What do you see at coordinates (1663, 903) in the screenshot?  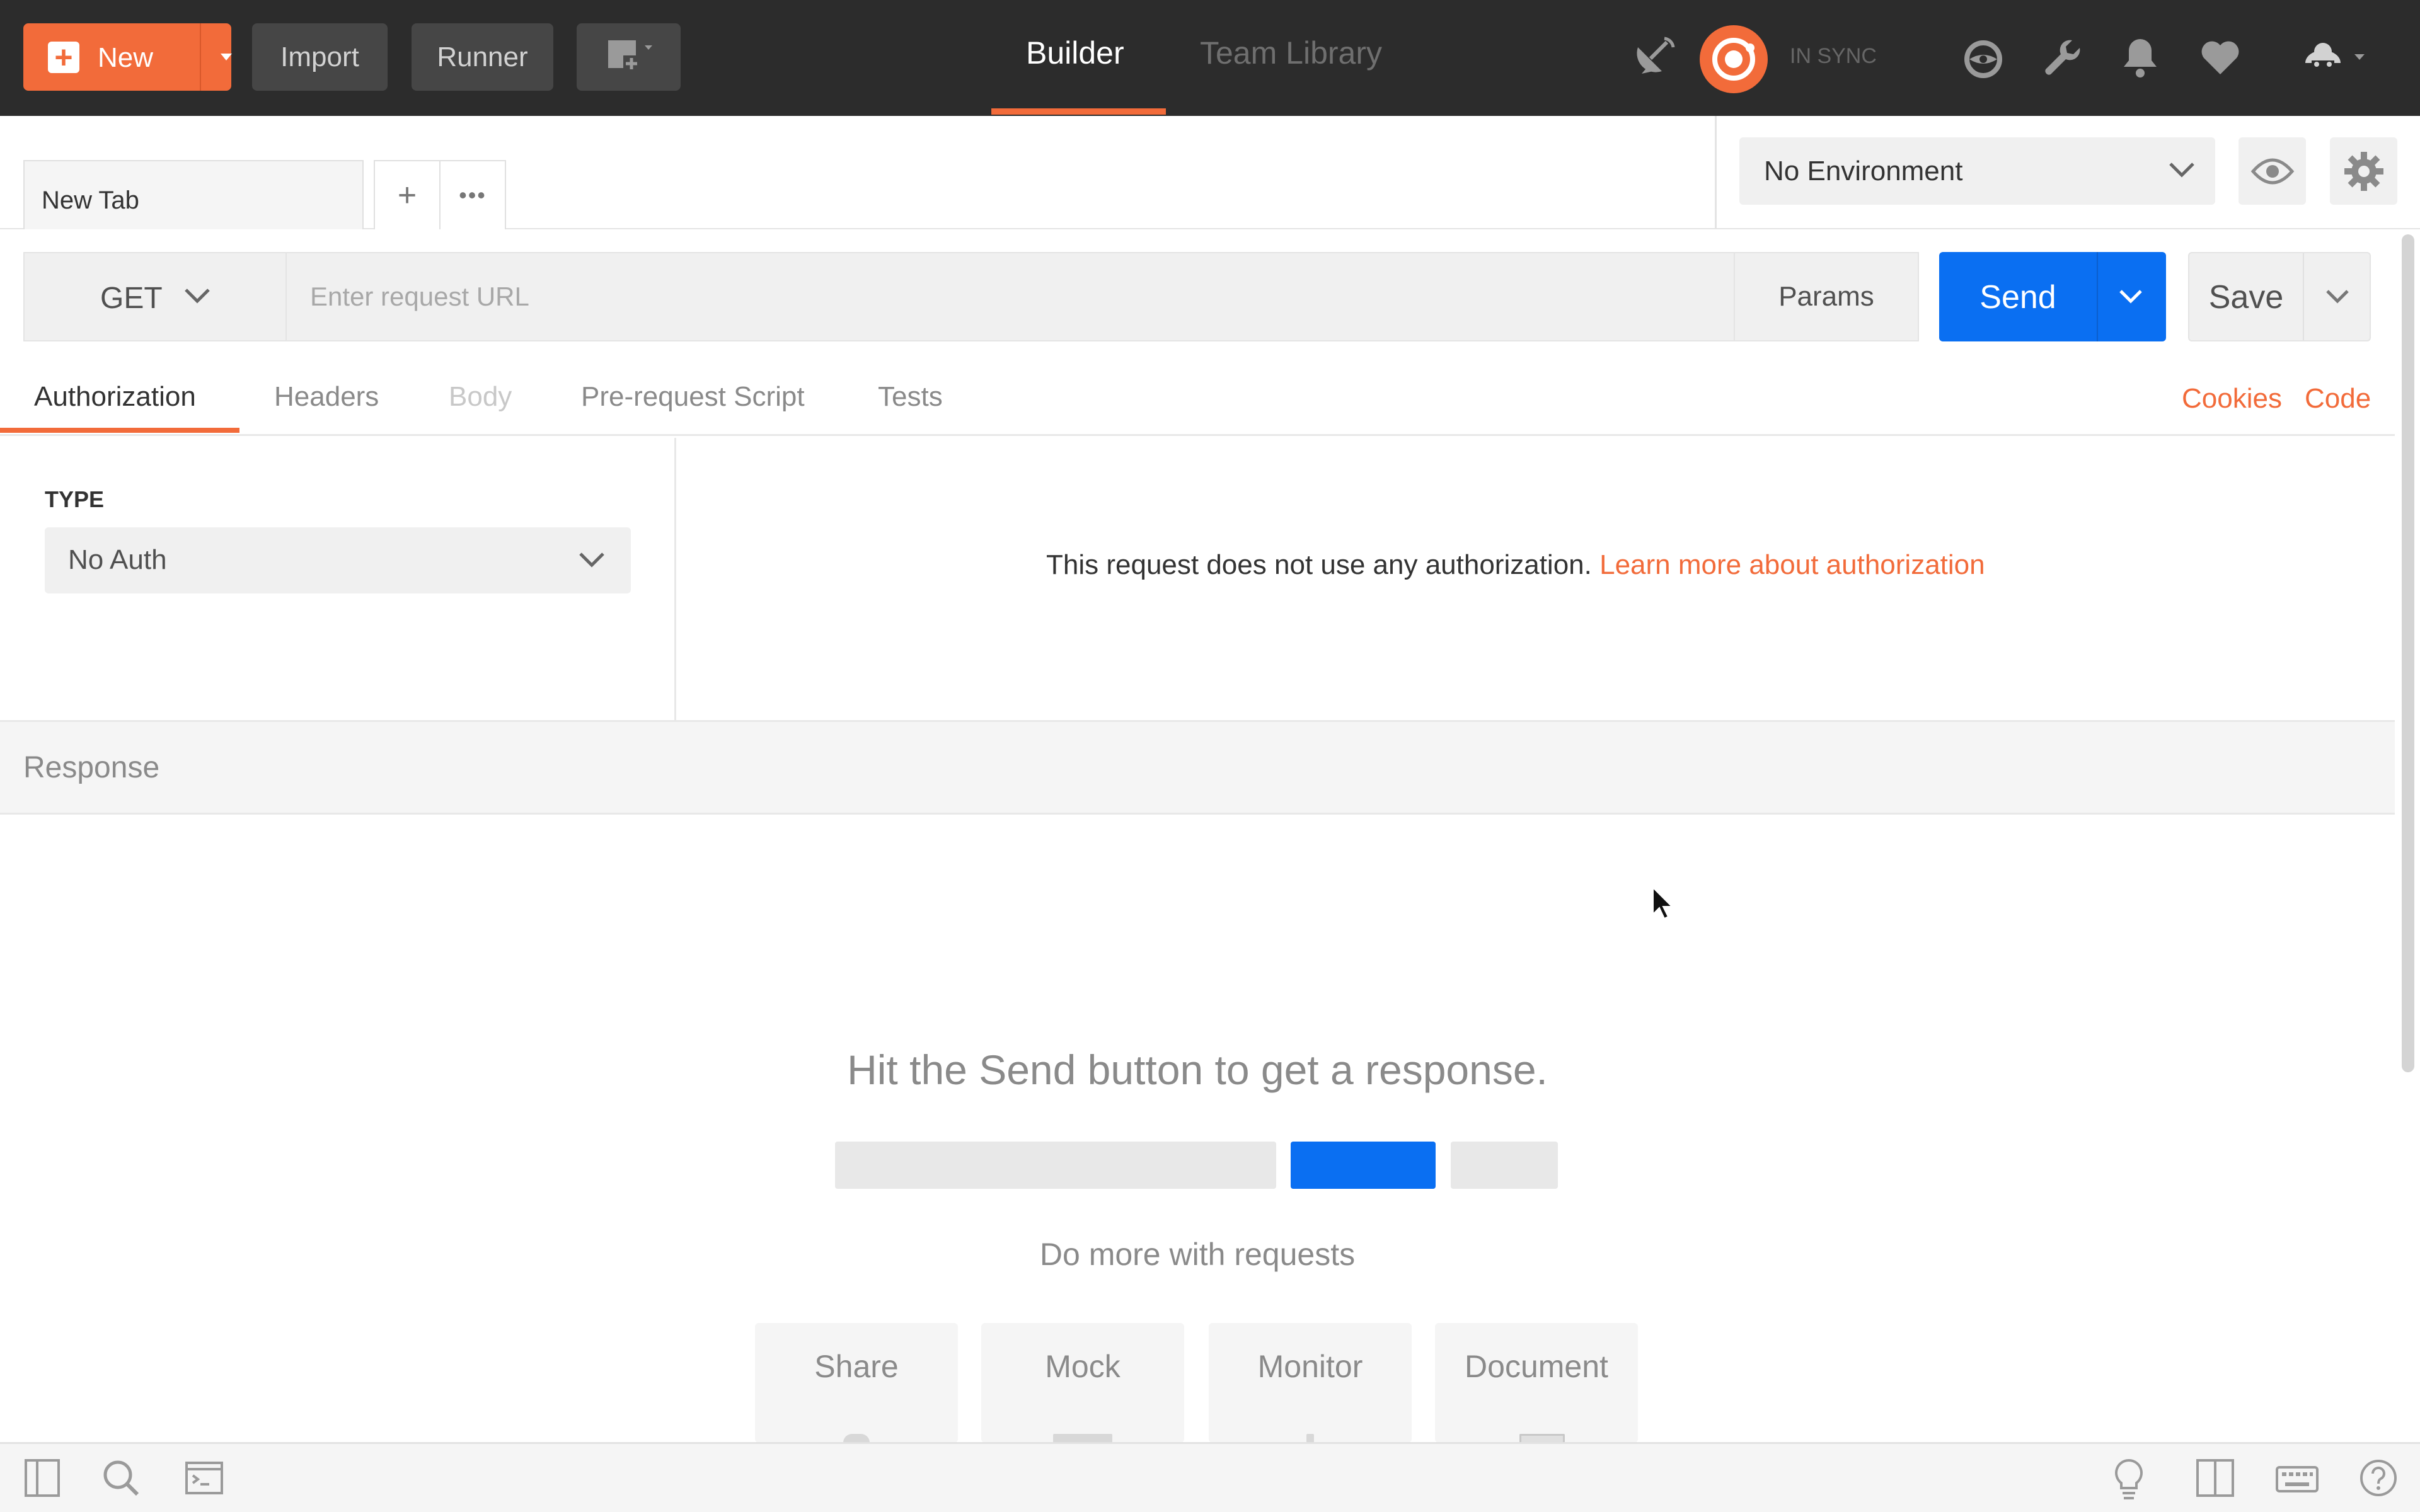 I see `mouse-cursor-icon` at bounding box center [1663, 903].